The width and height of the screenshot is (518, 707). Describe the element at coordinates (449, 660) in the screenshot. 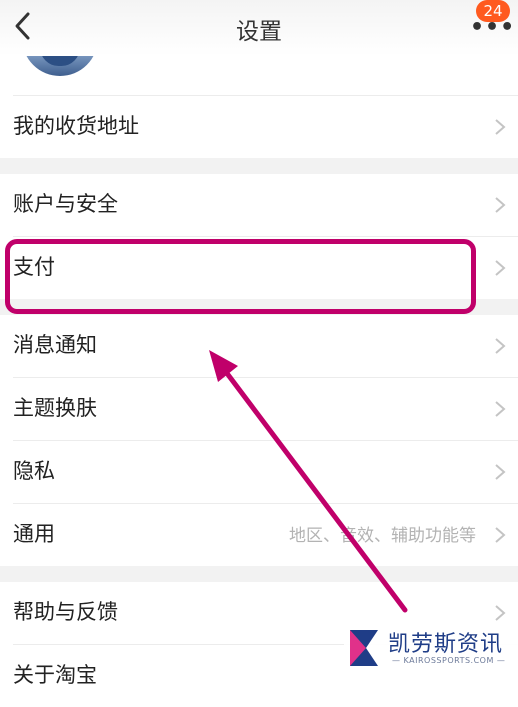

I see `watermark-subtitle: — KAIROSSPORTS.COM —` at that location.